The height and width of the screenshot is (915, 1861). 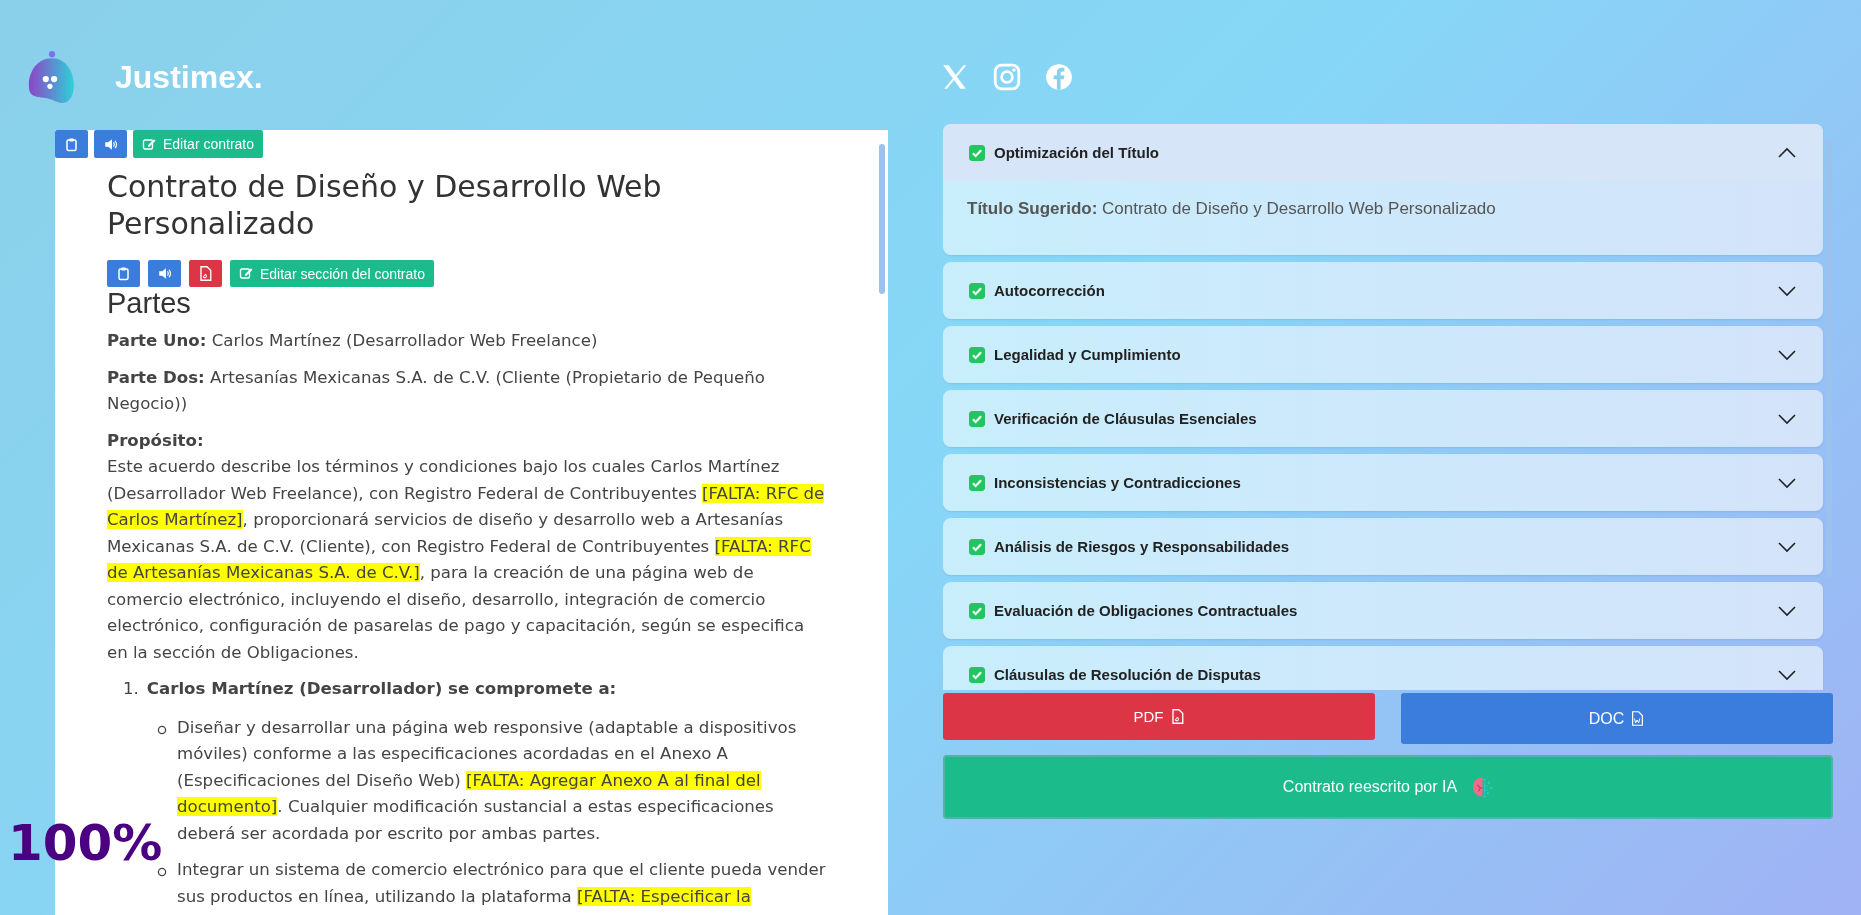 I want to click on accordion-title: Evaluación de Obligaciones Contractuales, so click(x=1146, y=610).